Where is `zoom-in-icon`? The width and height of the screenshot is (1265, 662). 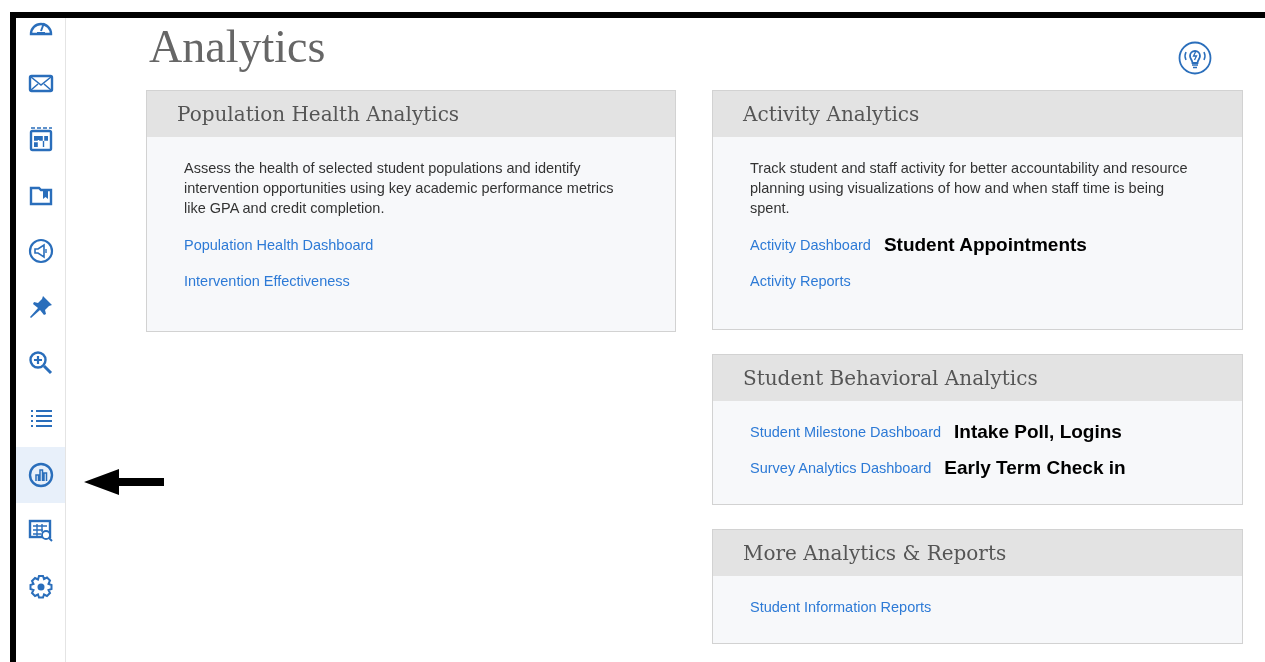
zoom-in-icon is located at coordinates (40, 363).